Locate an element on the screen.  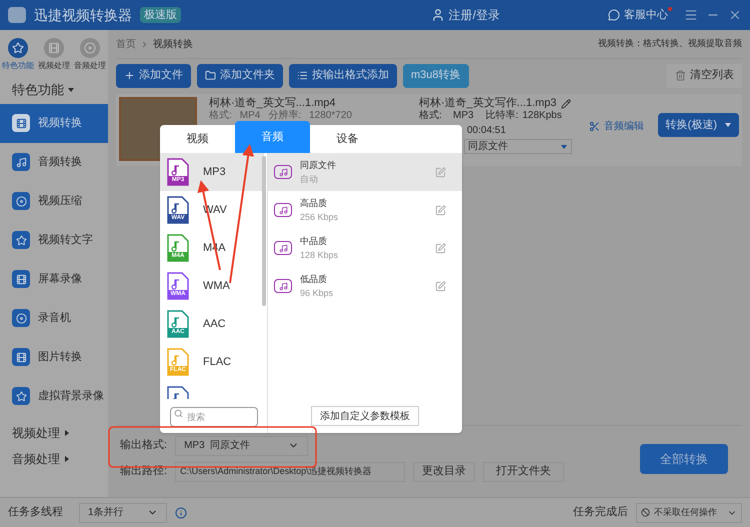
sidebar-item: 视频转文字 is located at coordinates (54, 240).